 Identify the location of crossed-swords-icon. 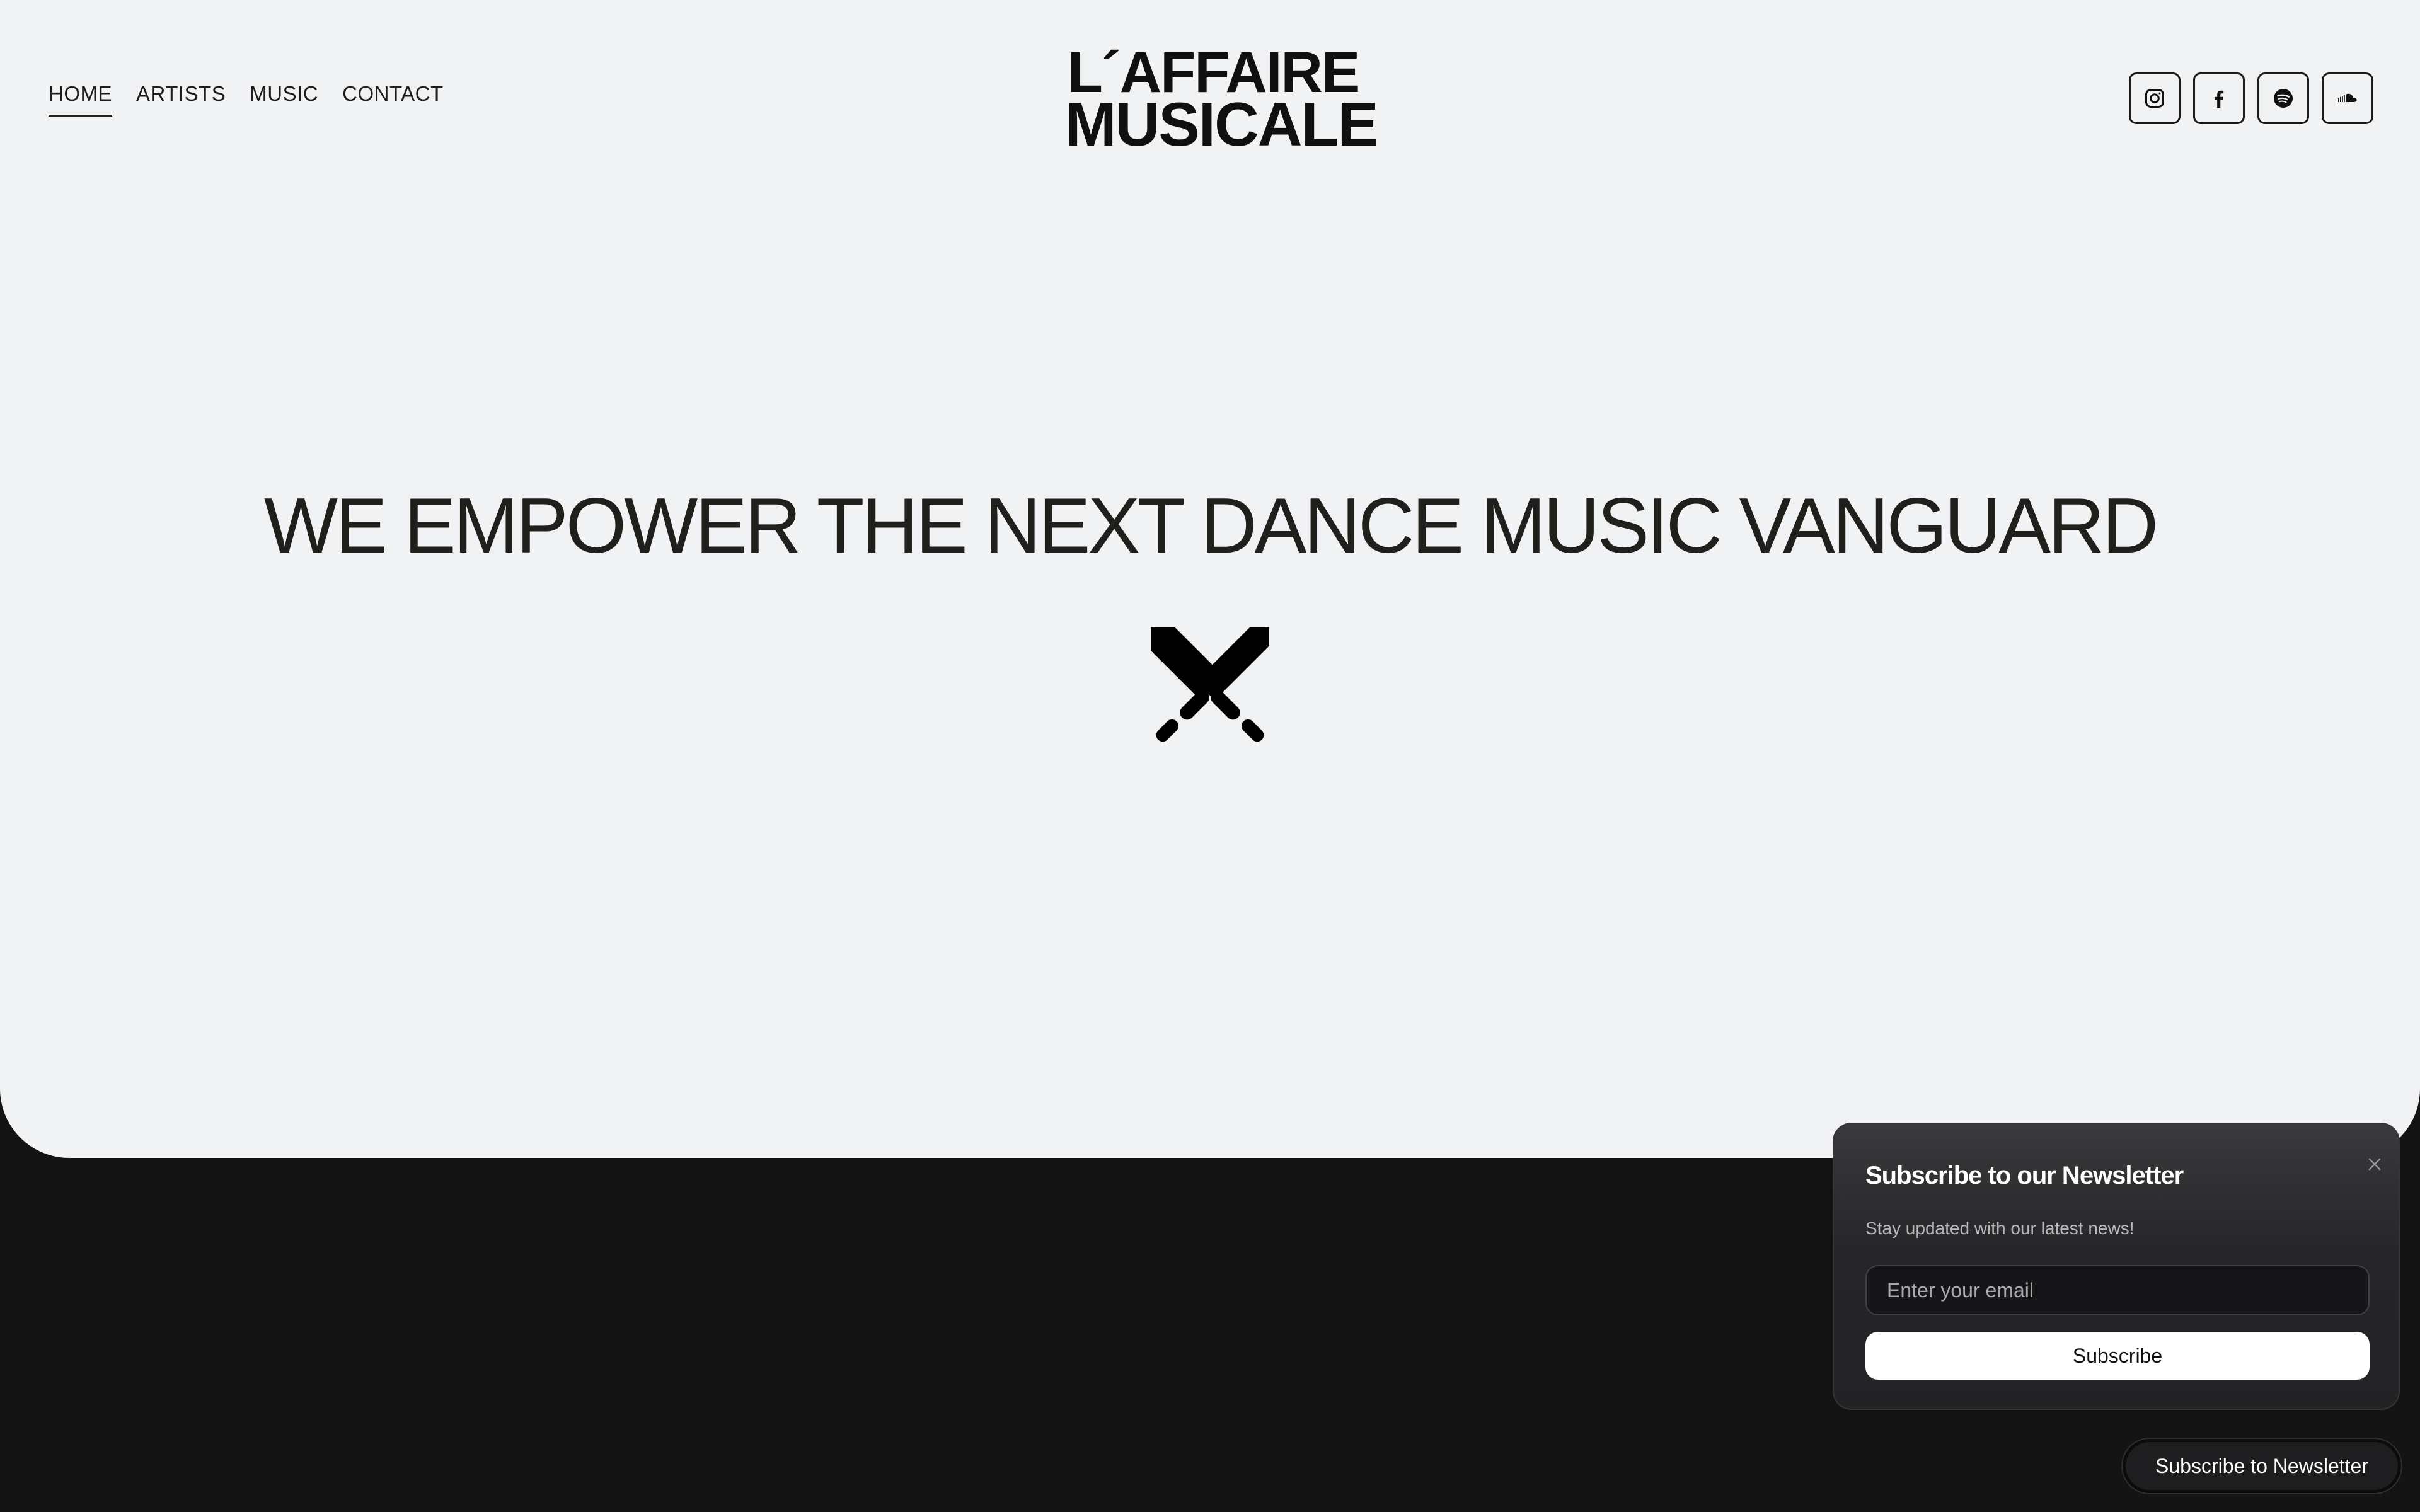
(1210, 684).